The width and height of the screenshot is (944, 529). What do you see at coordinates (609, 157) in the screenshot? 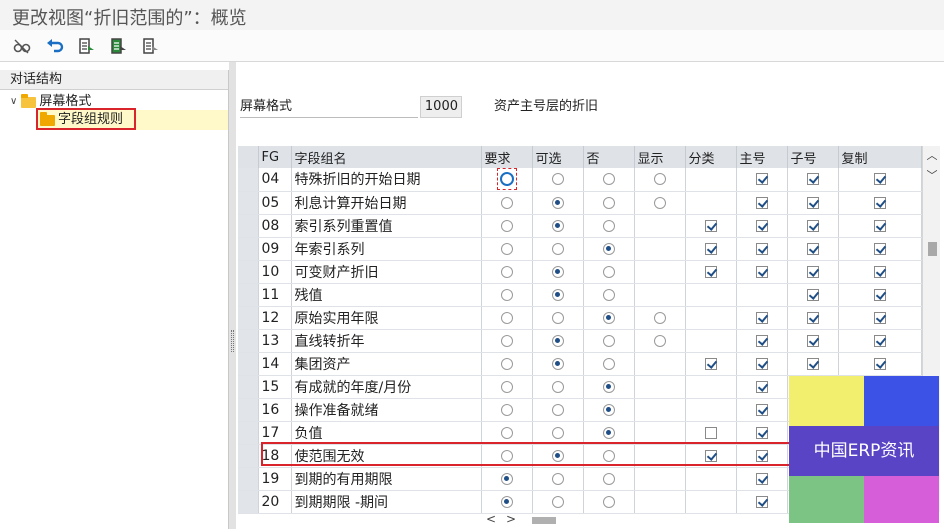
I see `column-header: 否` at bounding box center [609, 157].